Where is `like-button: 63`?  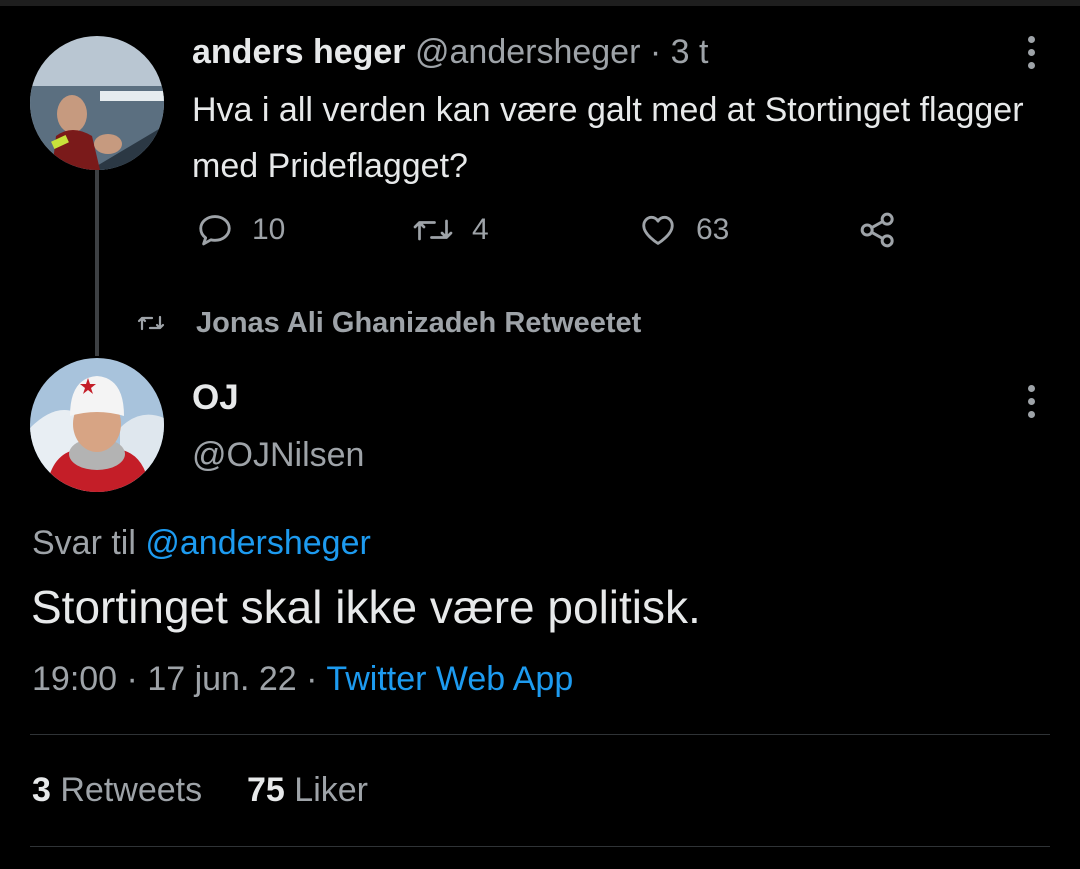 like-button: 63 is located at coordinates (683, 230).